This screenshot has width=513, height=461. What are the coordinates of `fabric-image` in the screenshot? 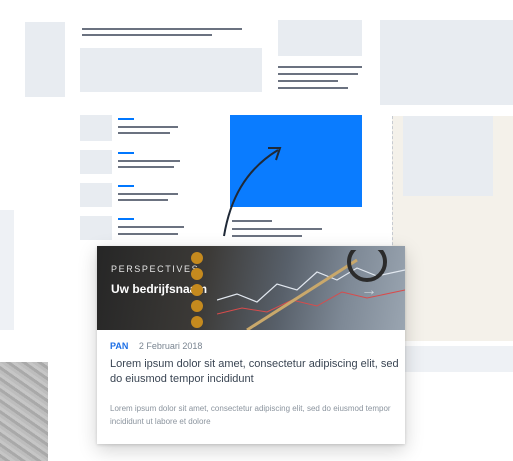 It's located at (24, 411).